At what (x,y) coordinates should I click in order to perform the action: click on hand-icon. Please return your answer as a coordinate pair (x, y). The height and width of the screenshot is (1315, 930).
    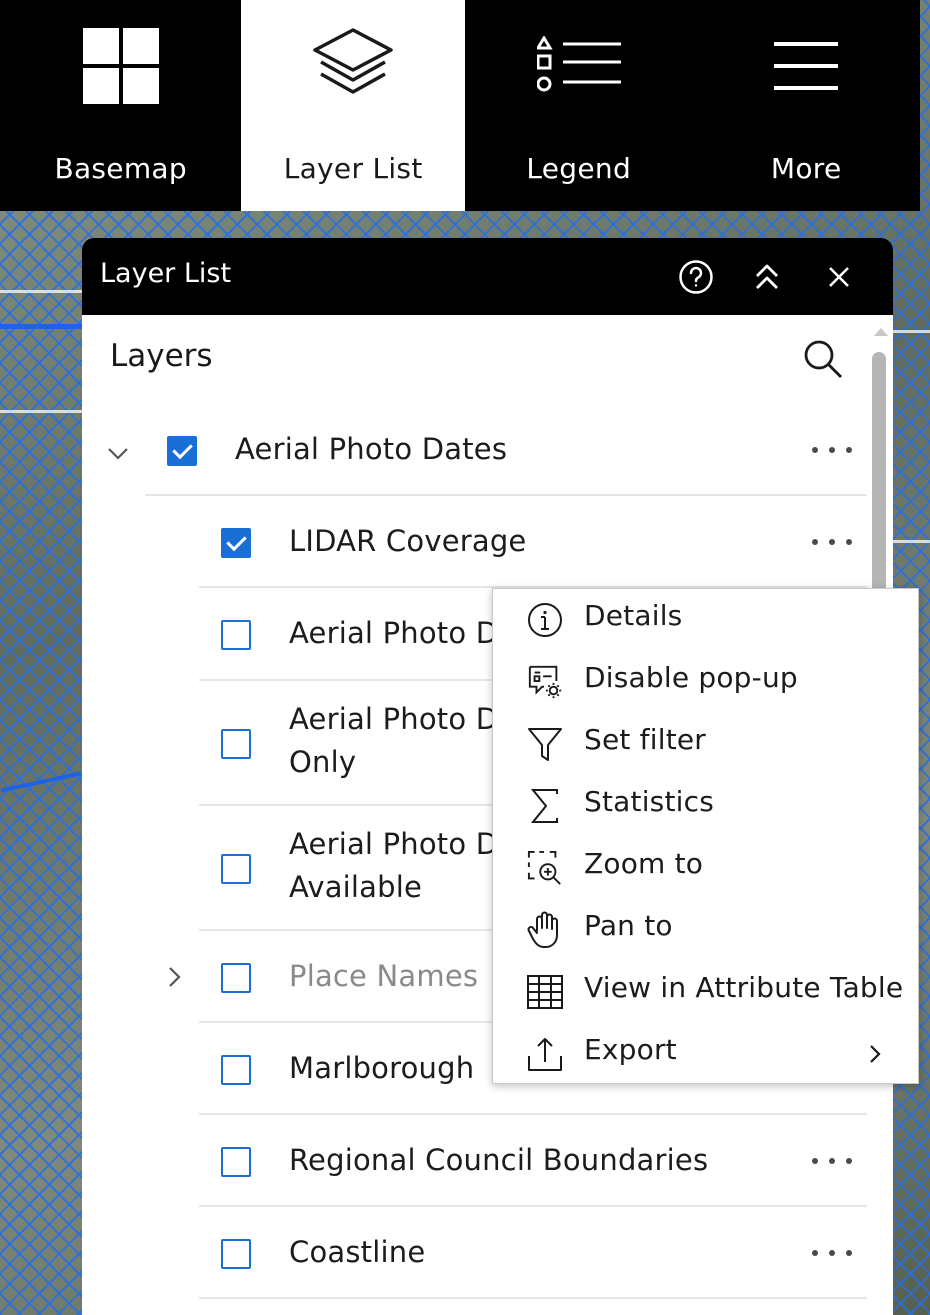
    Looking at the image, I should click on (545, 929).